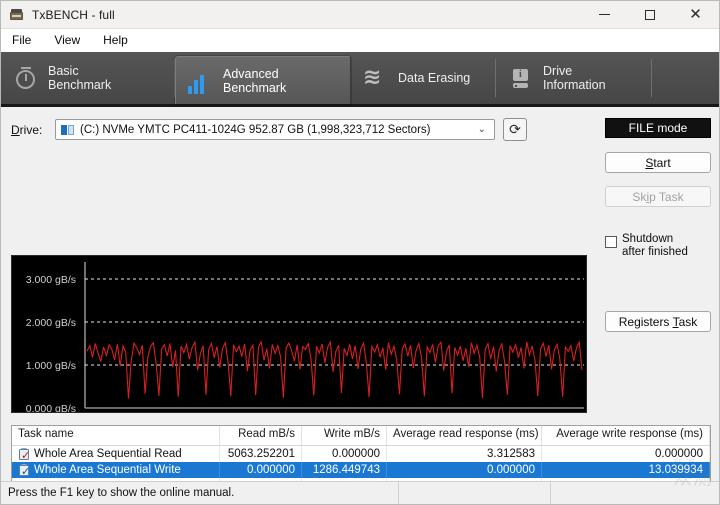 The width and height of the screenshot is (720, 505). What do you see at coordinates (201, 81) in the screenshot?
I see `bar-chart-icon` at bounding box center [201, 81].